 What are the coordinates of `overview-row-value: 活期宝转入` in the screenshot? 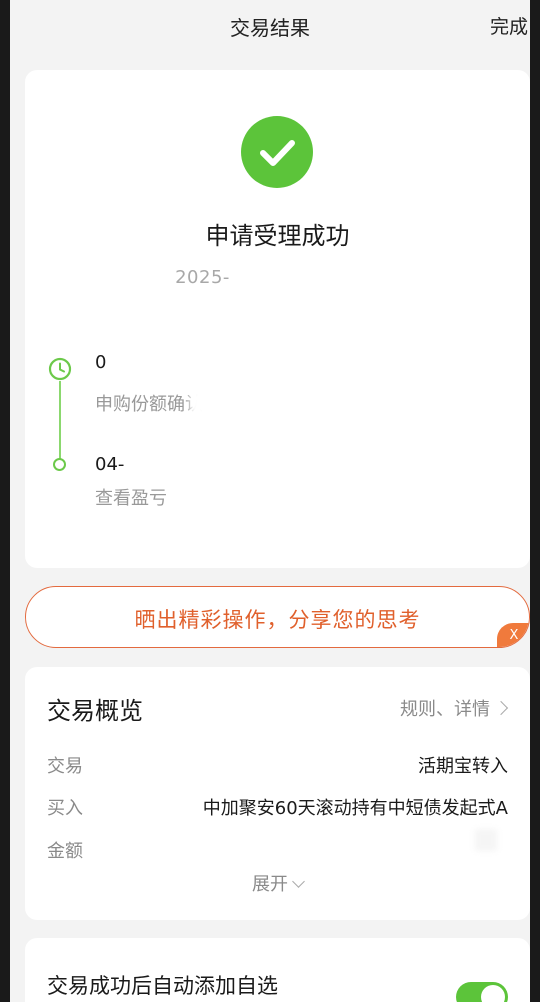 It's located at (463, 766).